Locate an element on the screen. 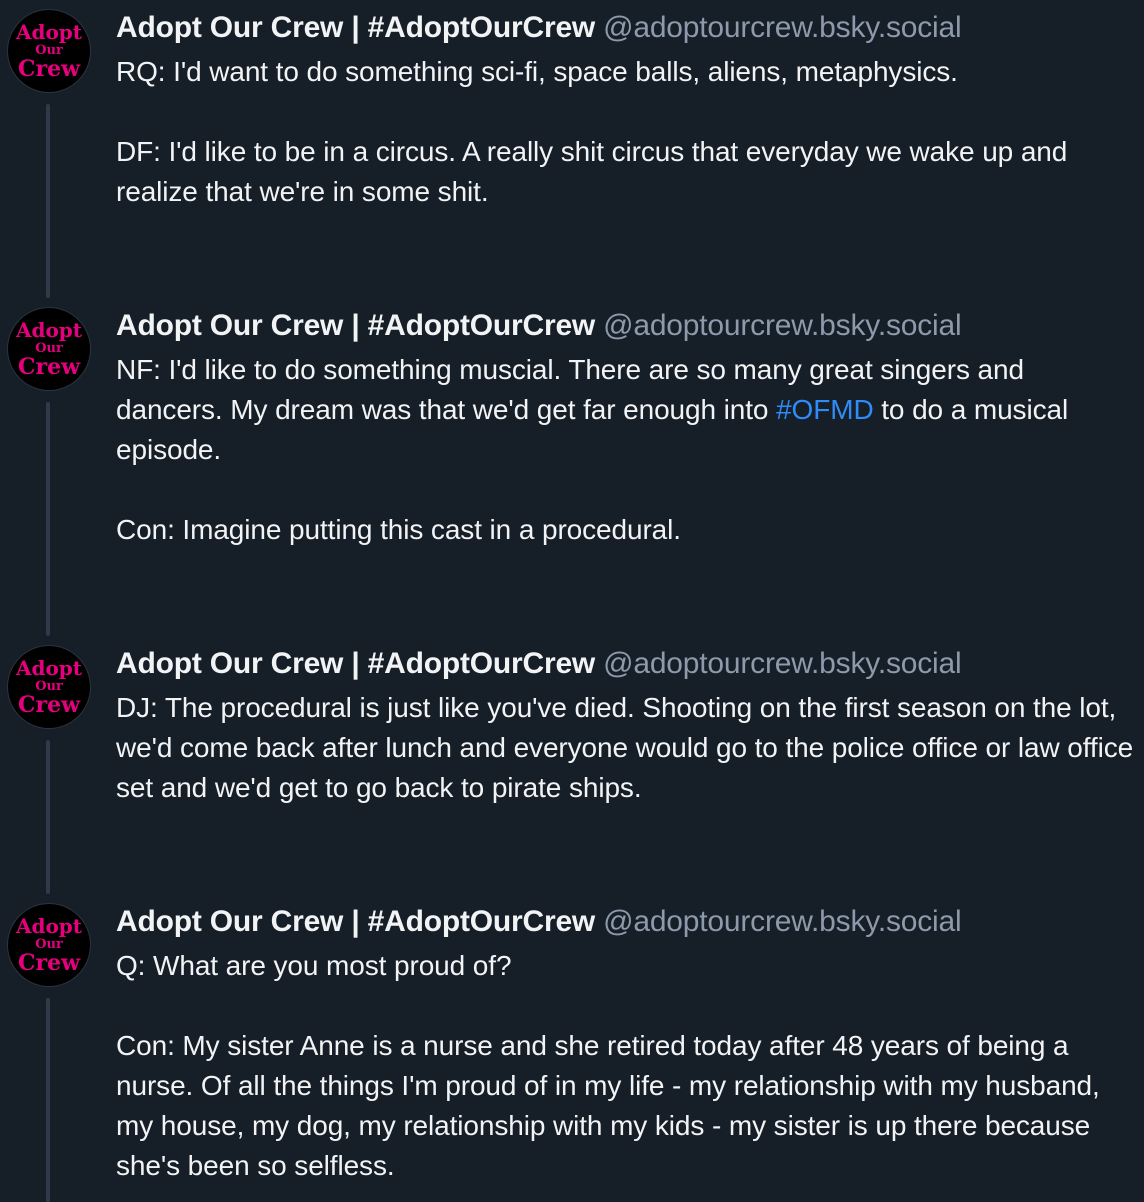 Image resolution: width=1144 pixels, height=1202 pixels. post-paragraph: Q: What are you most proud of? is located at coordinates (314, 965).